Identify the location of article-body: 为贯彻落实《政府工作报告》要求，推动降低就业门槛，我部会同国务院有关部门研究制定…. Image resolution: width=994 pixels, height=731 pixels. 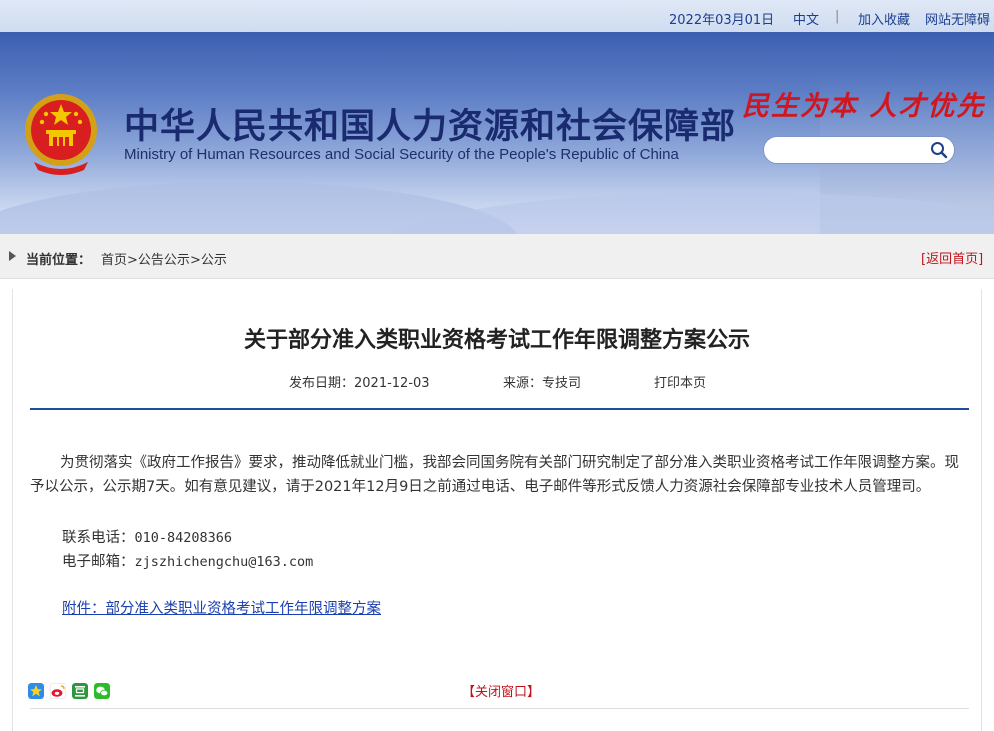
(497, 475).